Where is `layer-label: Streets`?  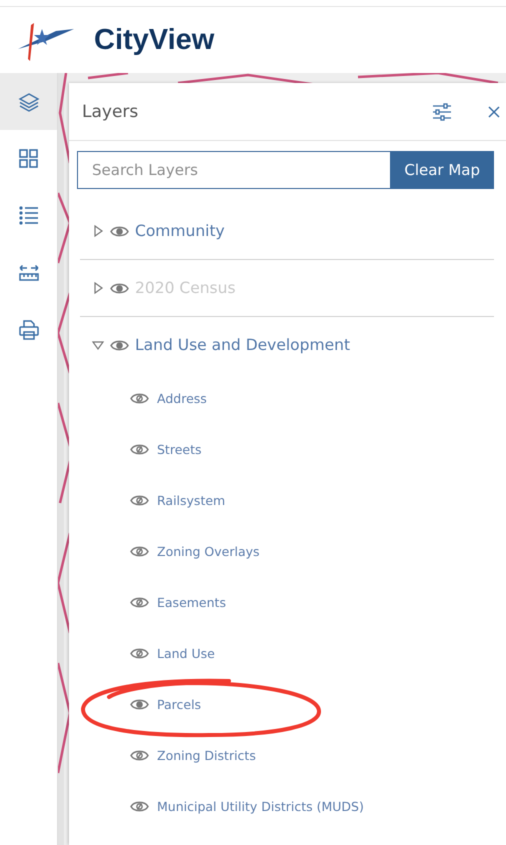
layer-label: Streets is located at coordinates (179, 449).